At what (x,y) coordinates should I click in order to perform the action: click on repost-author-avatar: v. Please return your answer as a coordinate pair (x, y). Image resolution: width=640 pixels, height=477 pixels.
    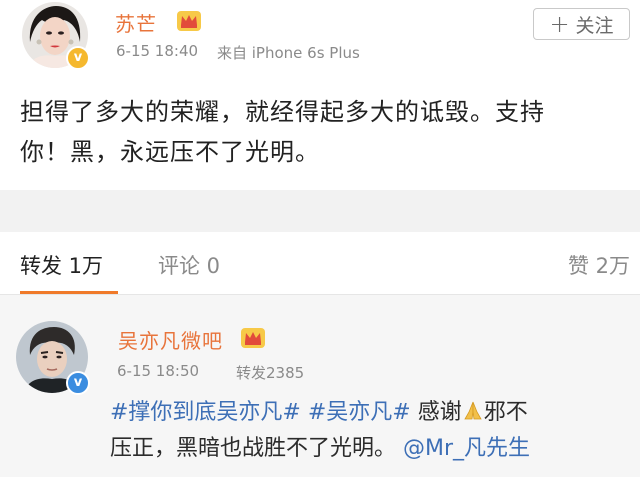
    Looking at the image, I should click on (53, 358).